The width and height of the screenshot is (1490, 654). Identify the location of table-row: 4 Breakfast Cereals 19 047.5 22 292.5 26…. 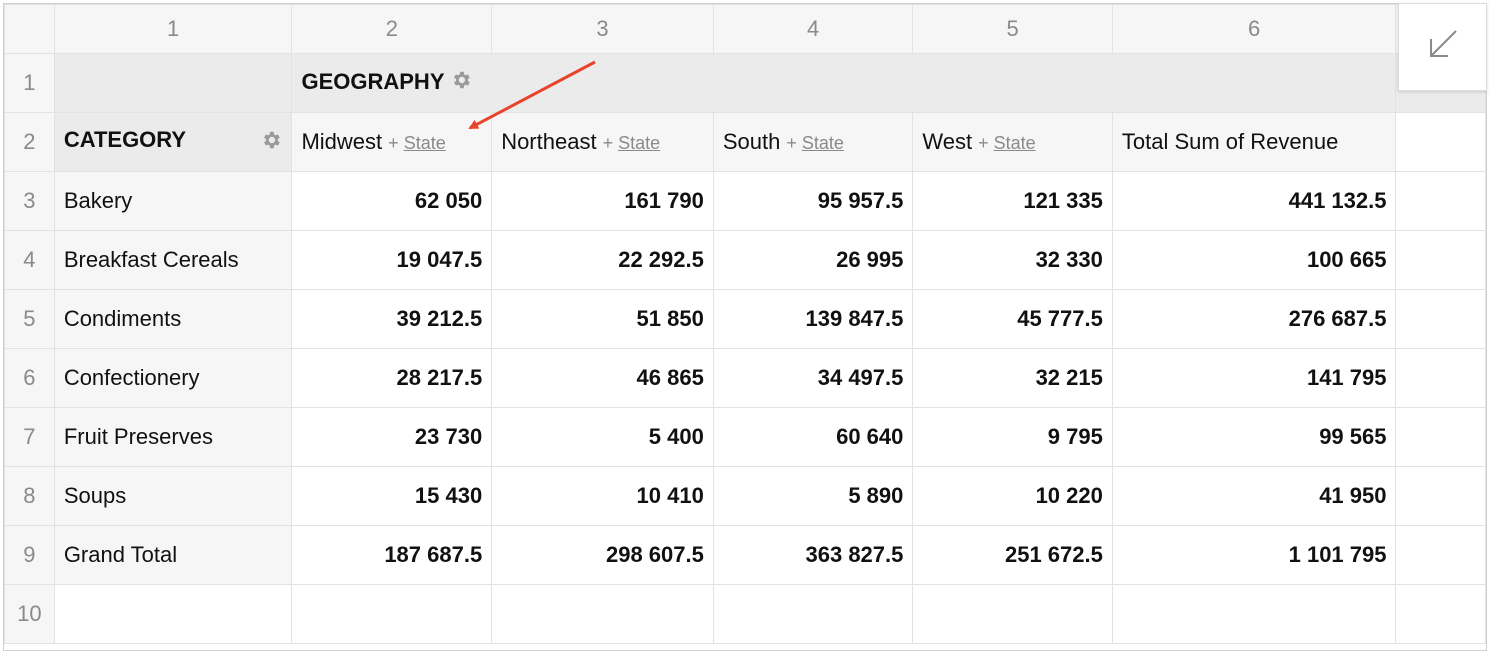
(745, 260).